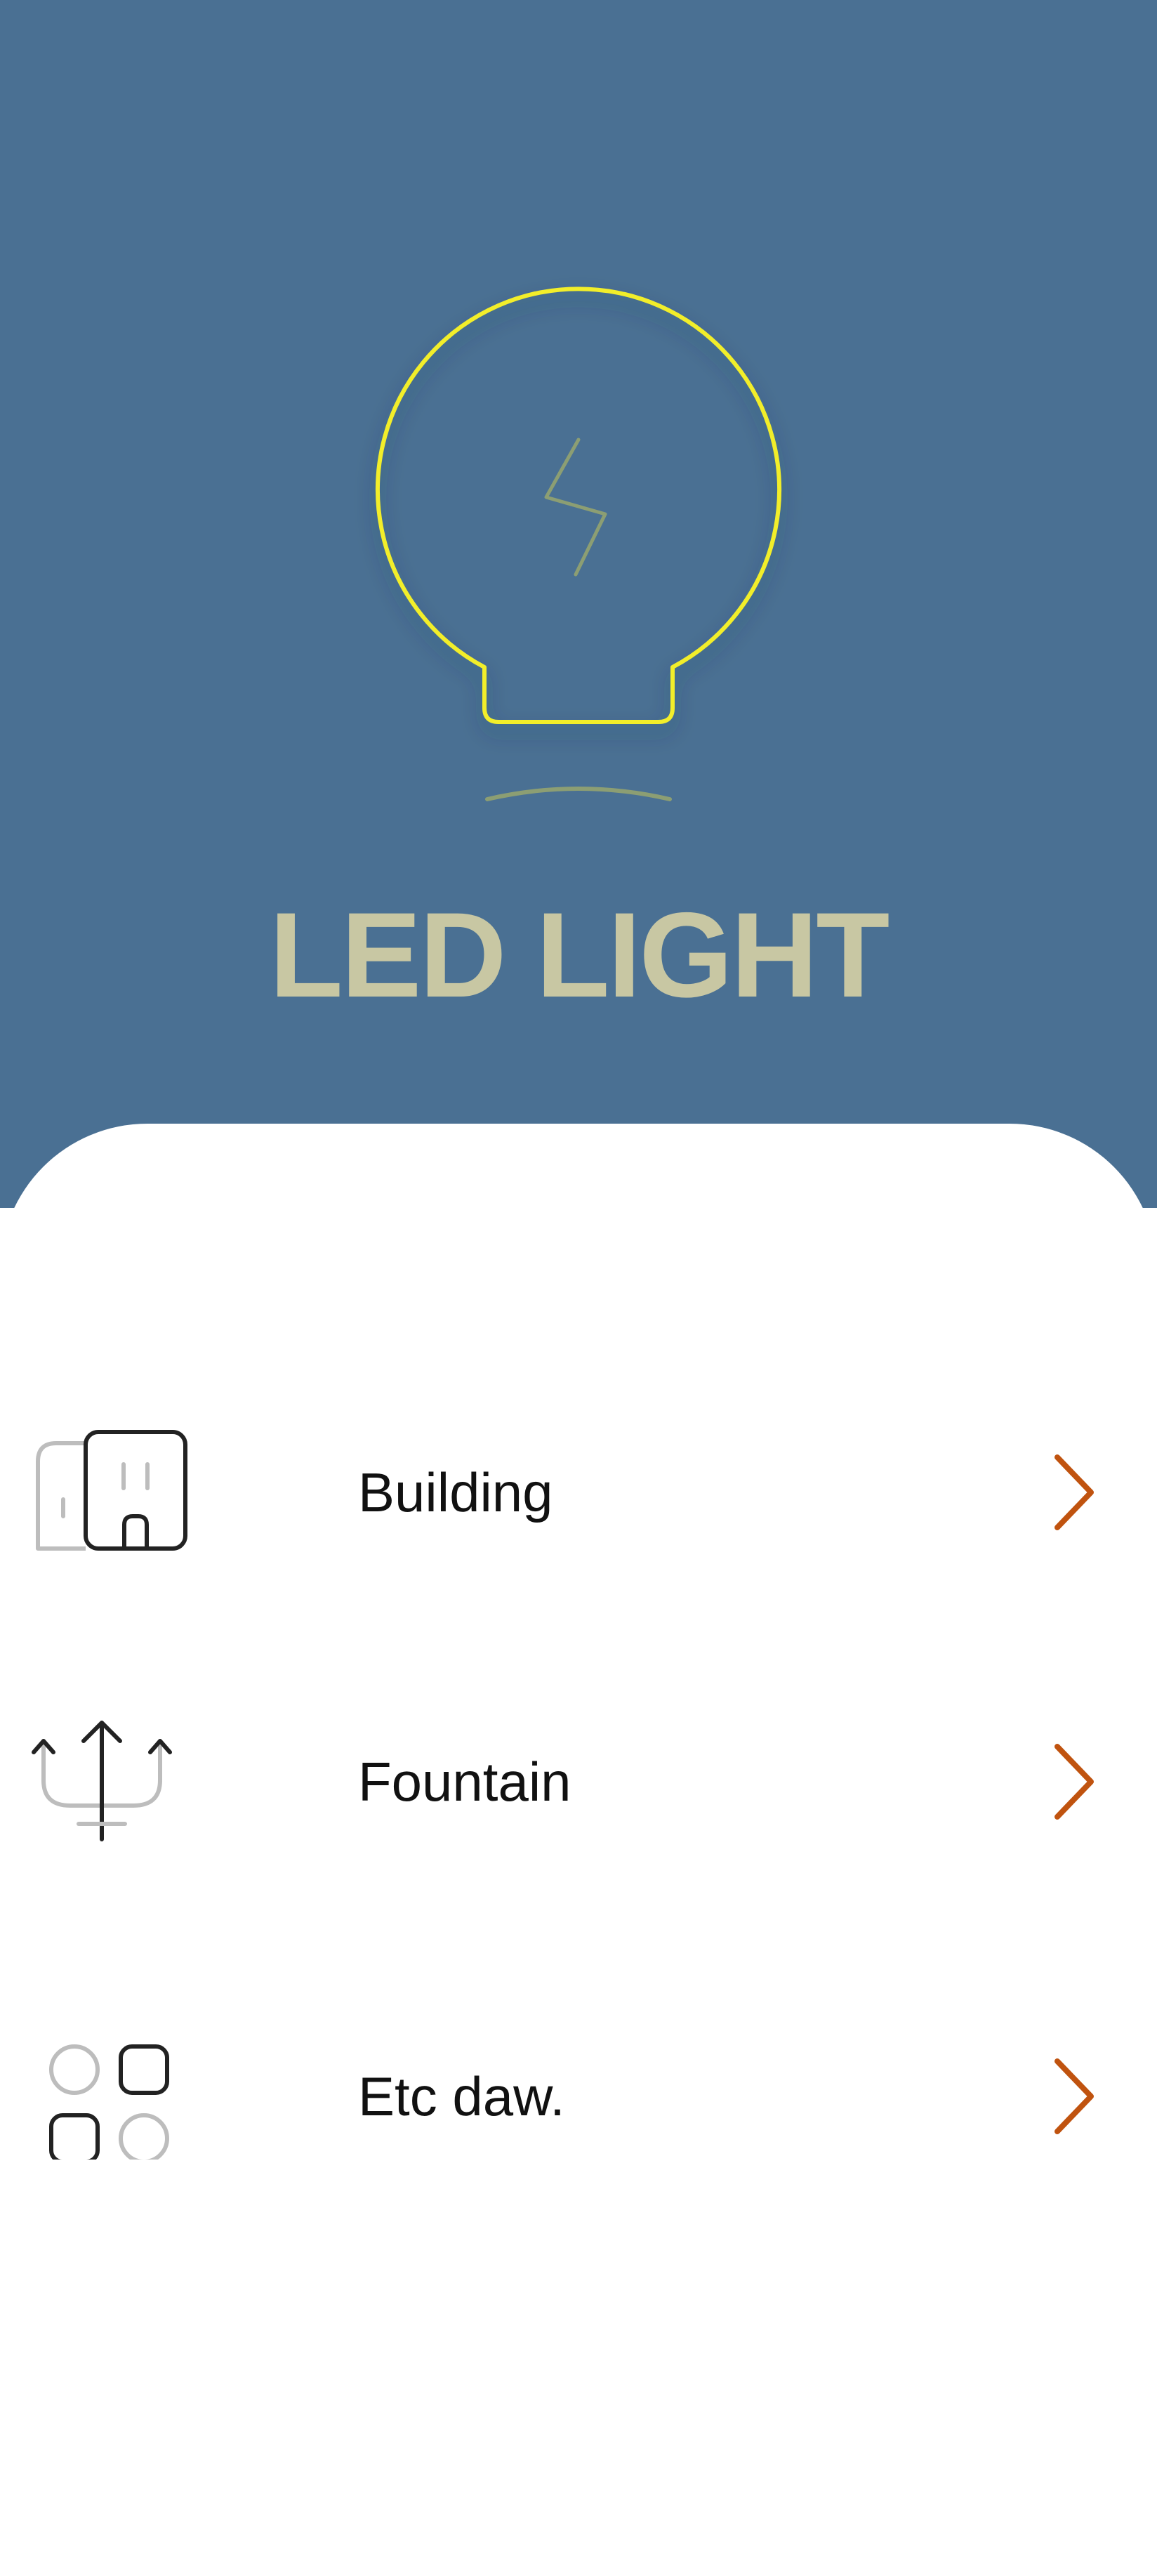 Image resolution: width=1157 pixels, height=2576 pixels. Describe the element at coordinates (109, 2096) in the screenshot. I see `apps-icon` at that location.